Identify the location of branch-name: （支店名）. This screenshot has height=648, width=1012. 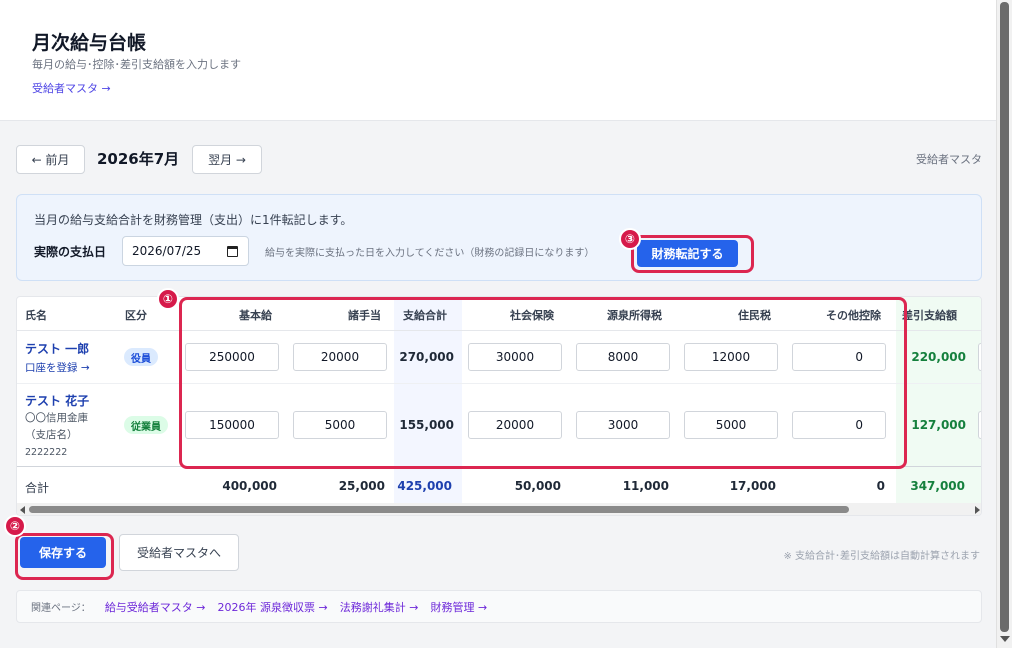
(51, 435).